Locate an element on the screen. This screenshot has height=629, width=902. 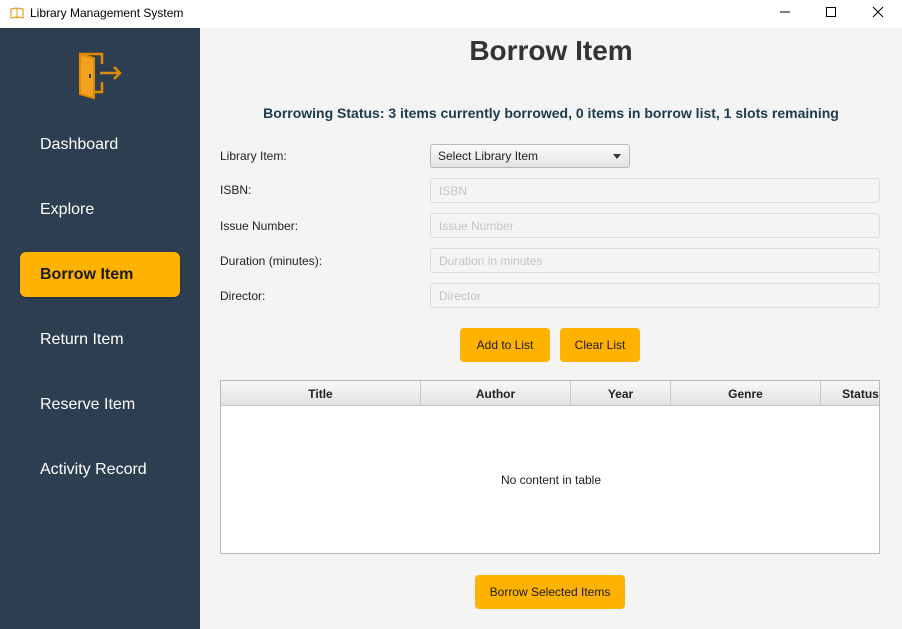
minimize-icon is located at coordinates (785, 14).